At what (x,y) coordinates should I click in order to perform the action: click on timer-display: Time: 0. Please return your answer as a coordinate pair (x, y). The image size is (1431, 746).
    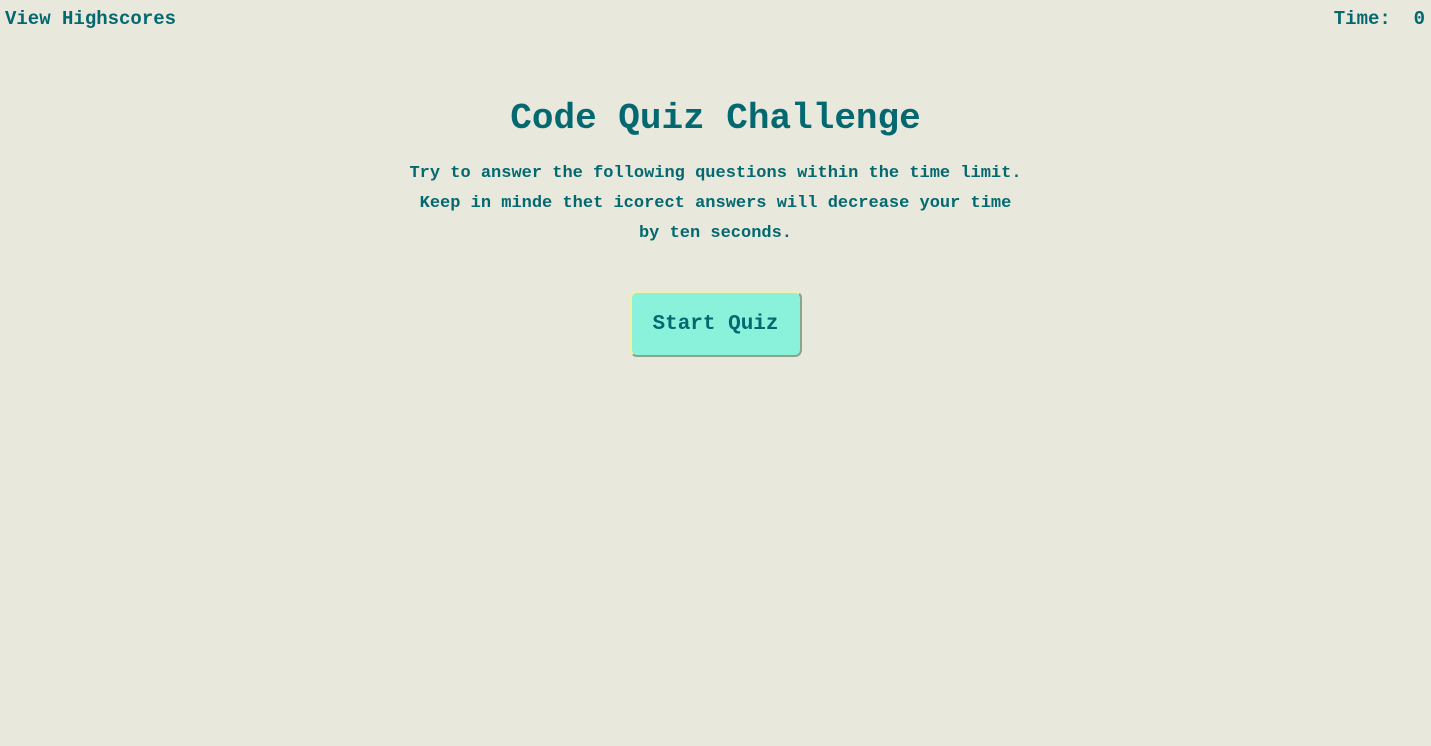
    Looking at the image, I should click on (1379, 19).